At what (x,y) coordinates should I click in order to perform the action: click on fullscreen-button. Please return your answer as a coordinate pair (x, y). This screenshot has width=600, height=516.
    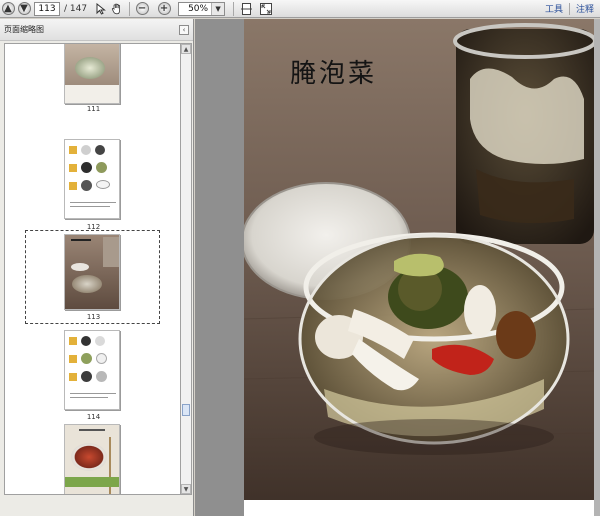
    Looking at the image, I should click on (266, 9).